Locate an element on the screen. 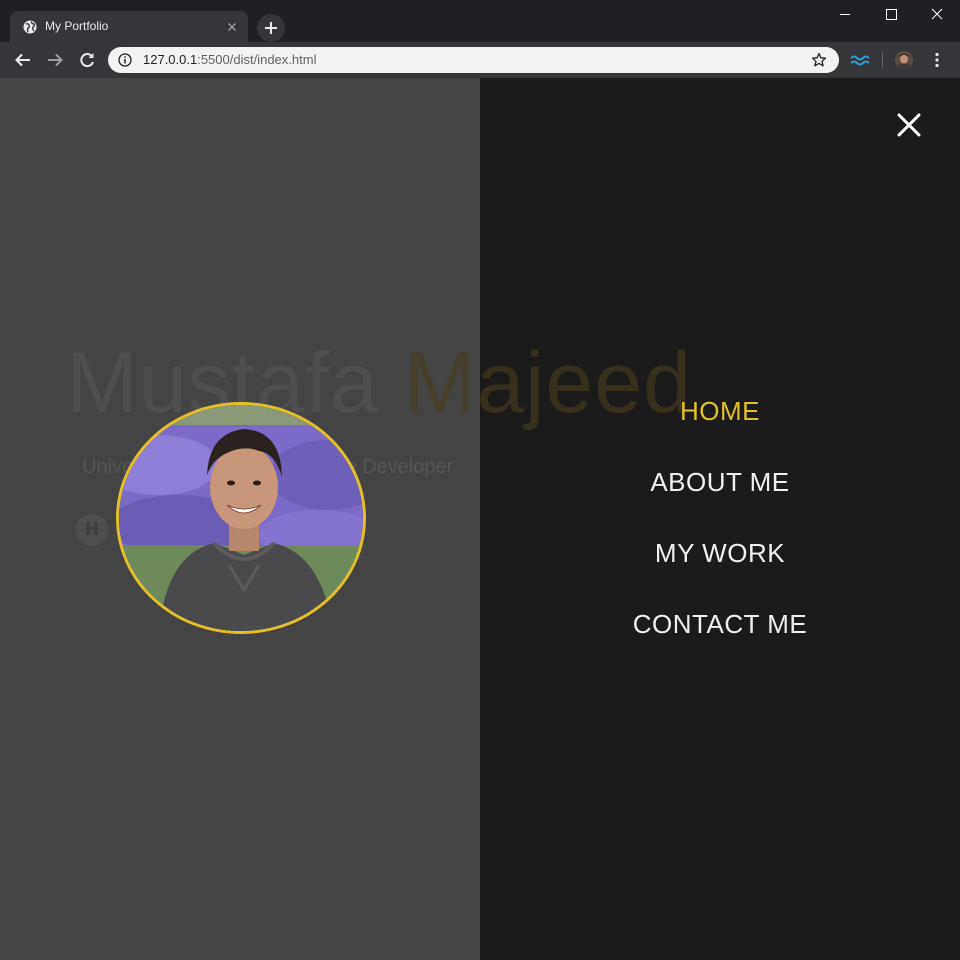  nav-item-home: HOME is located at coordinates (720, 411).